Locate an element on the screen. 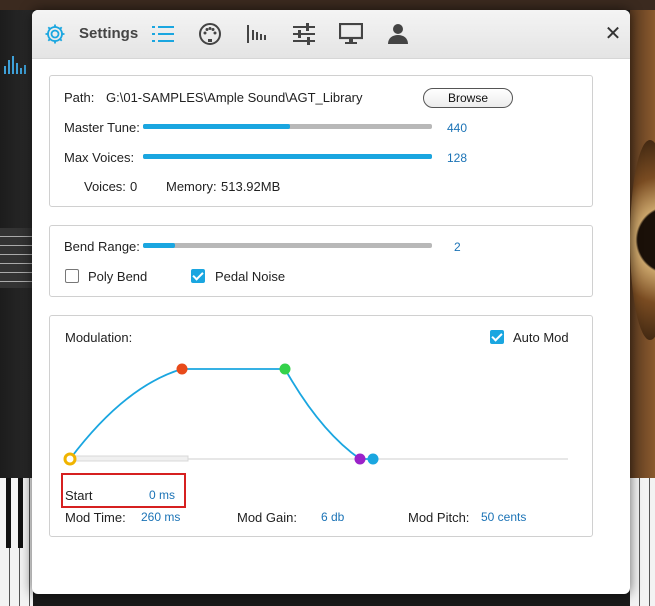  mod-pitch-label: Mod Pitch: is located at coordinates (439, 517).